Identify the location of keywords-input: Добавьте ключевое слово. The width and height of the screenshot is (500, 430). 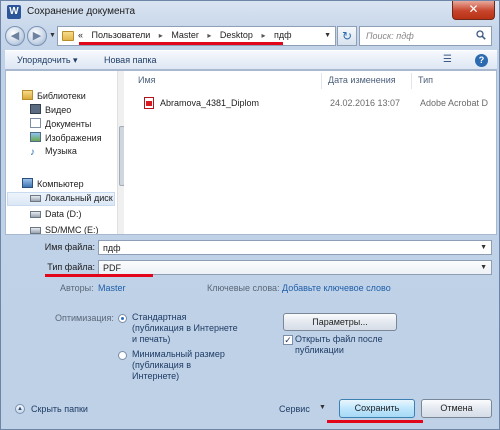
(336, 288).